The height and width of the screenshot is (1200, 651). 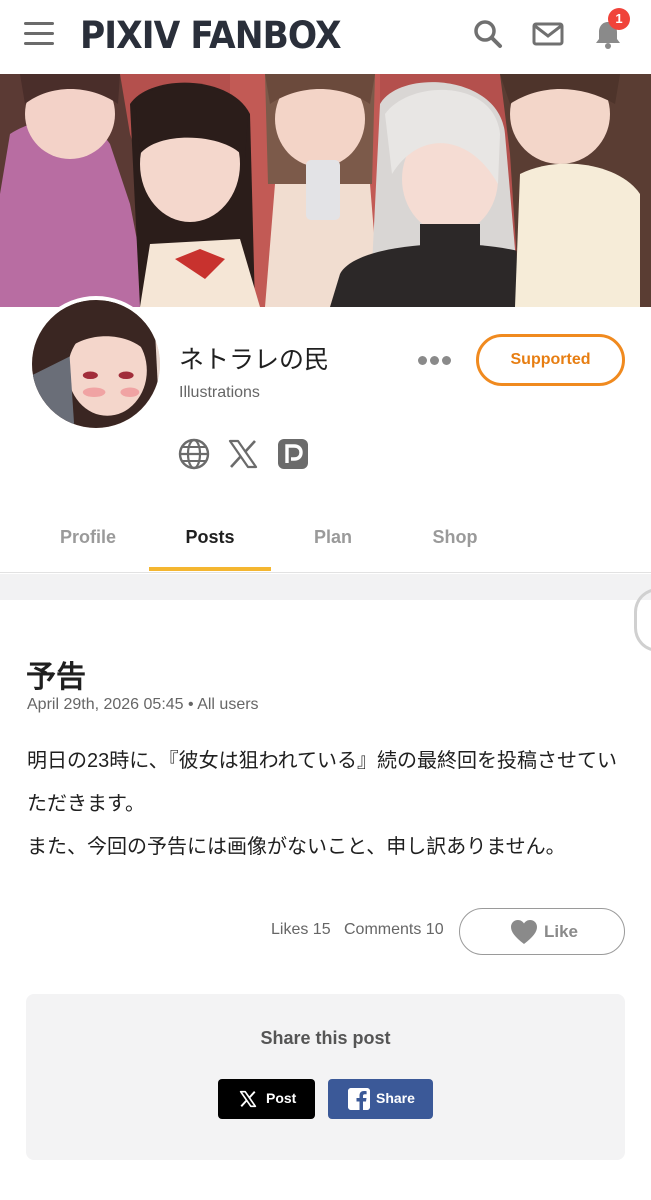 What do you see at coordinates (211, 35) in the screenshot?
I see `fanbox-logo: PIXIV FANBOX` at bounding box center [211, 35].